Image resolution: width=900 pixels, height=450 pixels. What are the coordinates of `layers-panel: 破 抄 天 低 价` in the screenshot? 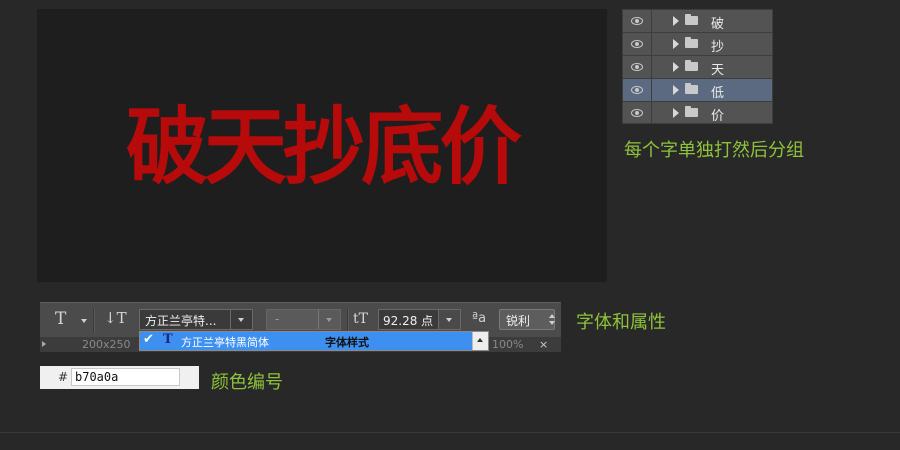 It's located at (697, 66).